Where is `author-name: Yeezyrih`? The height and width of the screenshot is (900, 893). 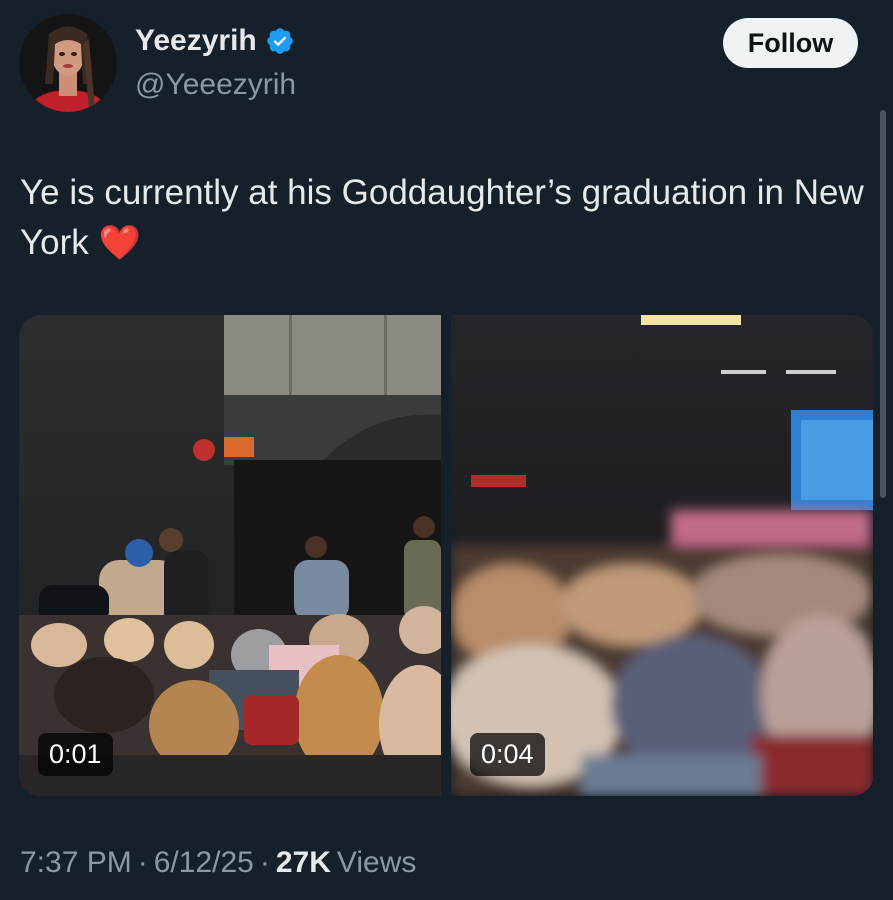
author-name: Yeezyrih is located at coordinates (215, 41).